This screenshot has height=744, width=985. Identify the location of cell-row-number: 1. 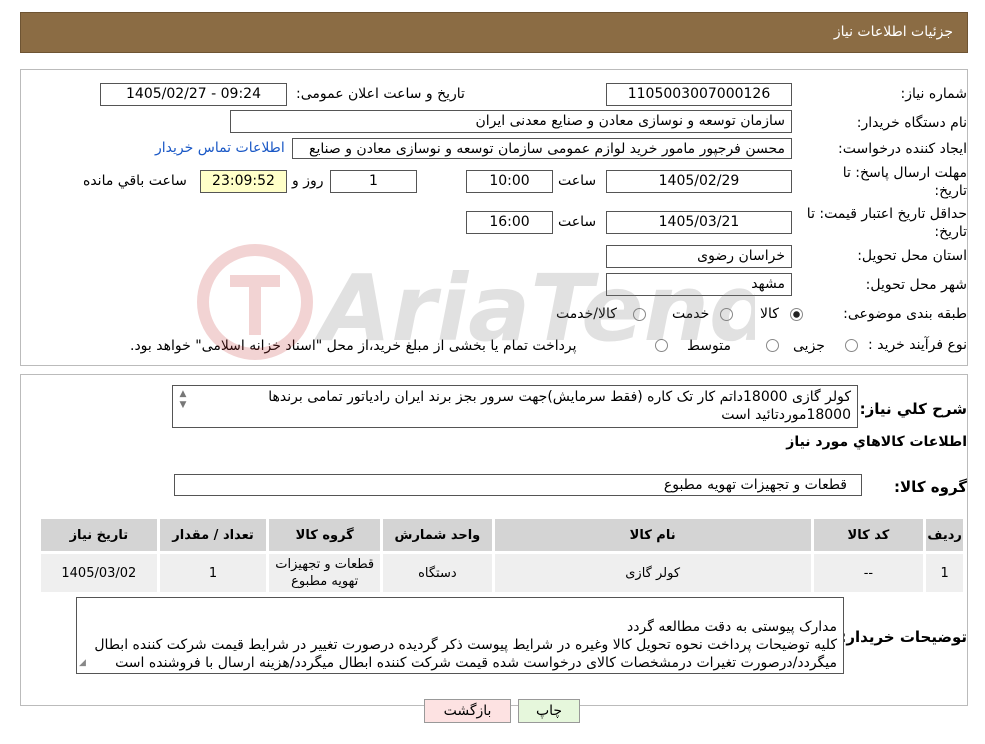
(944, 573).